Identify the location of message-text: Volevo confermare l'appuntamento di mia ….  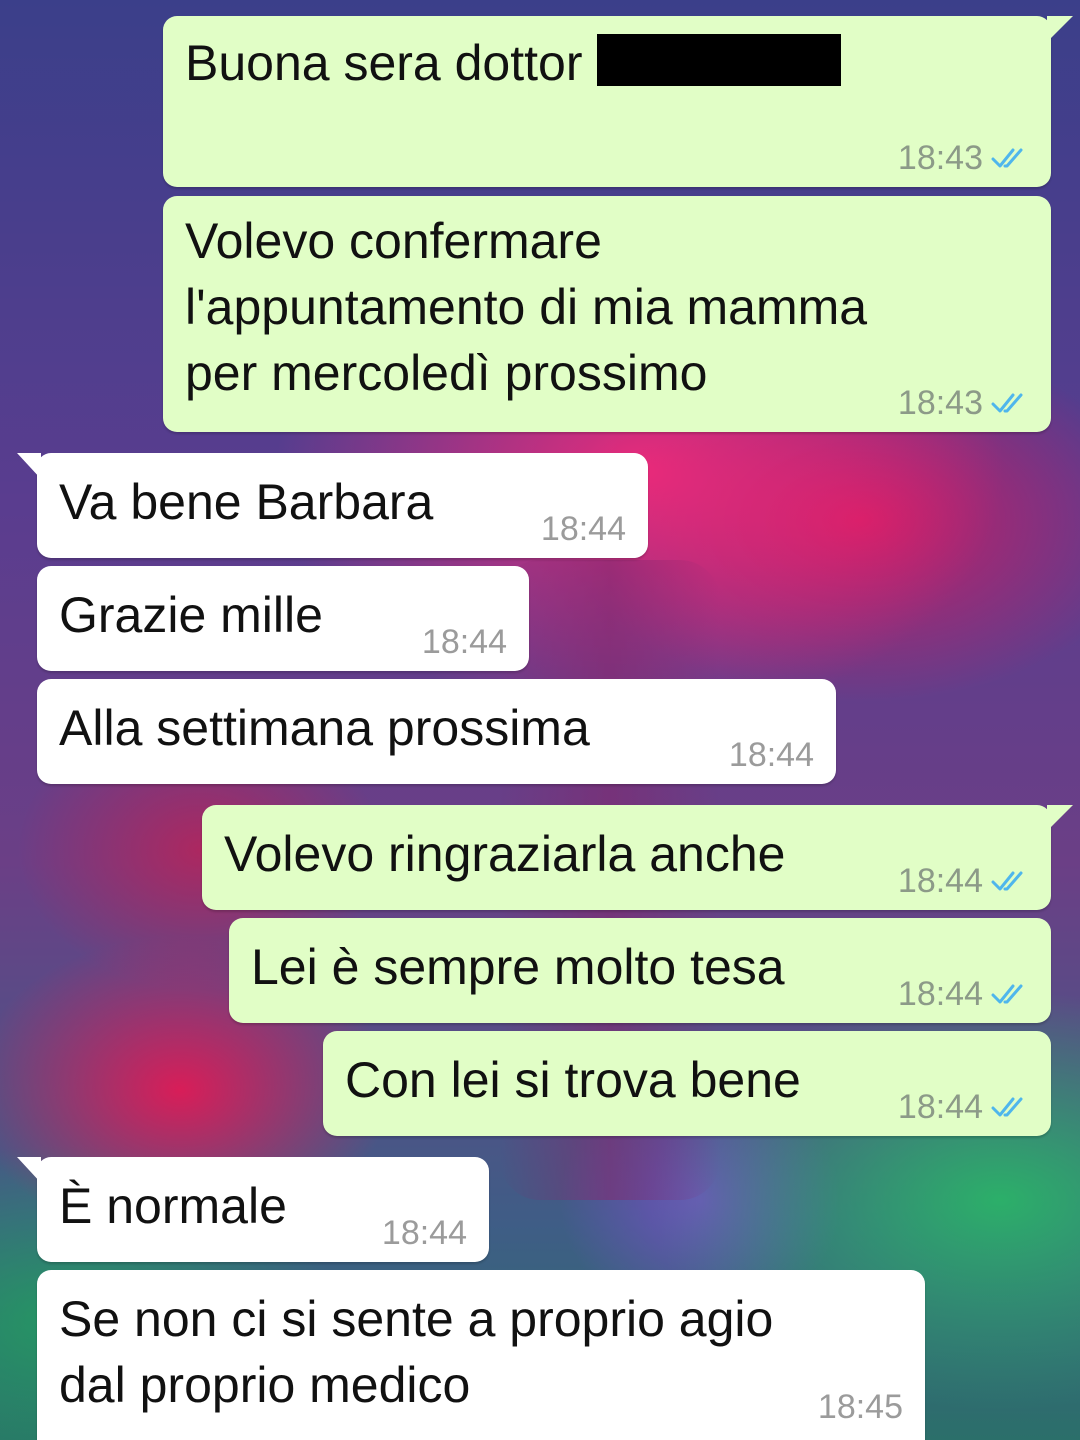
(526, 307).